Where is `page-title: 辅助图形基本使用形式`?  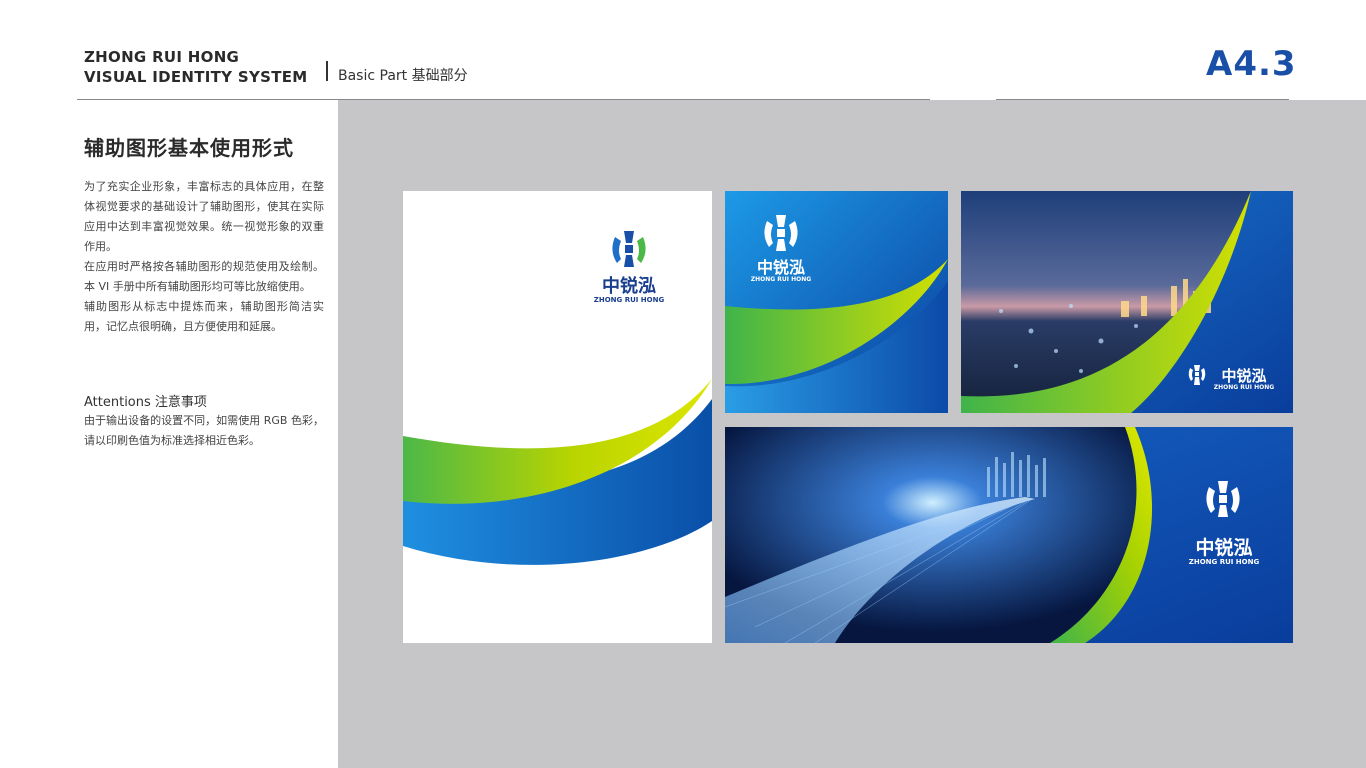
page-title: 辅助图形基本使用形式 is located at coordinates (189, 148).